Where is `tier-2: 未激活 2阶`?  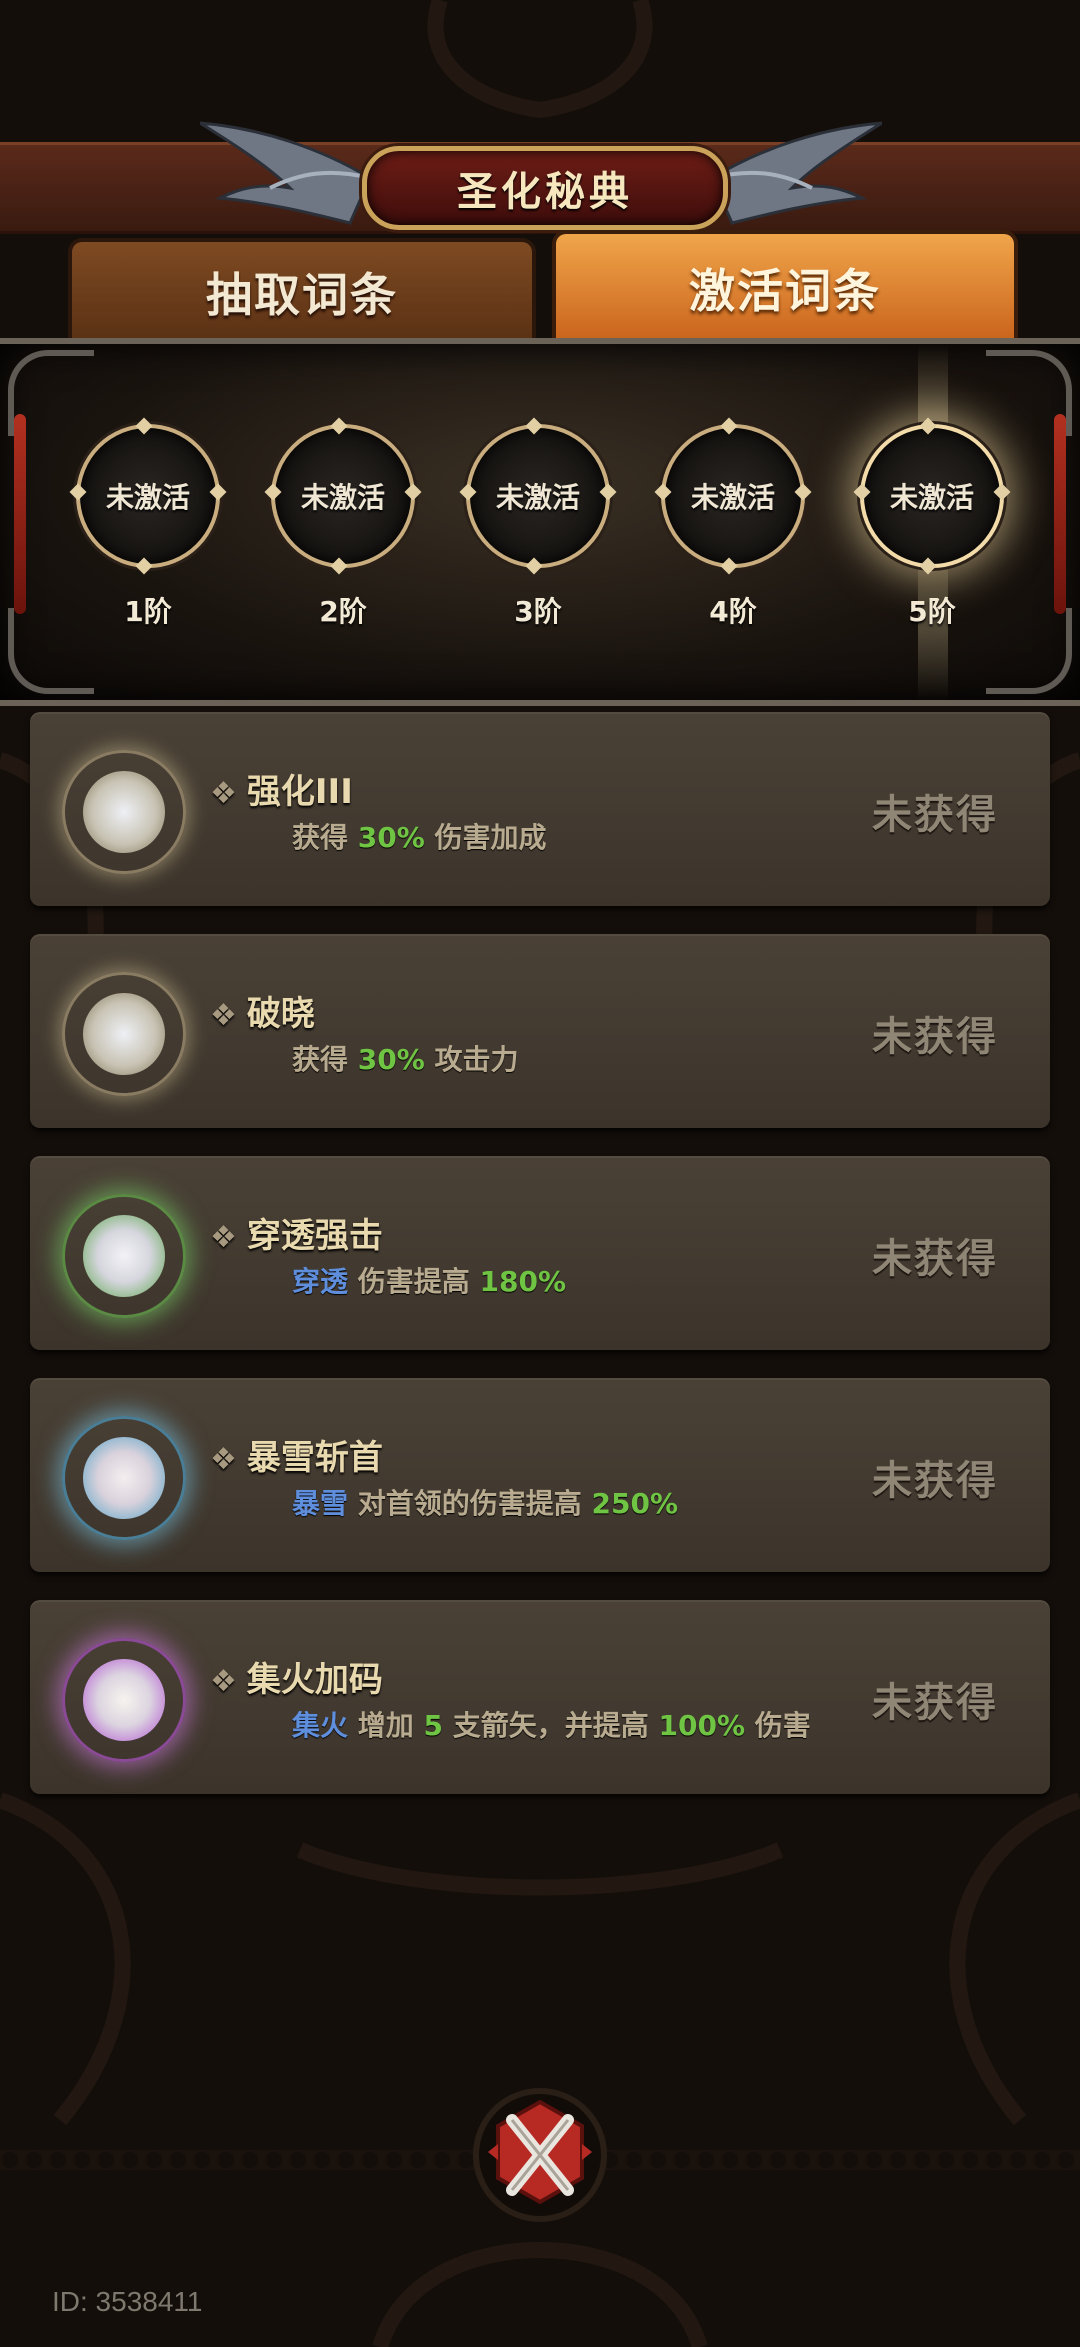 tier-2: 未激活 2阶 is located at coordinates (343, 523).